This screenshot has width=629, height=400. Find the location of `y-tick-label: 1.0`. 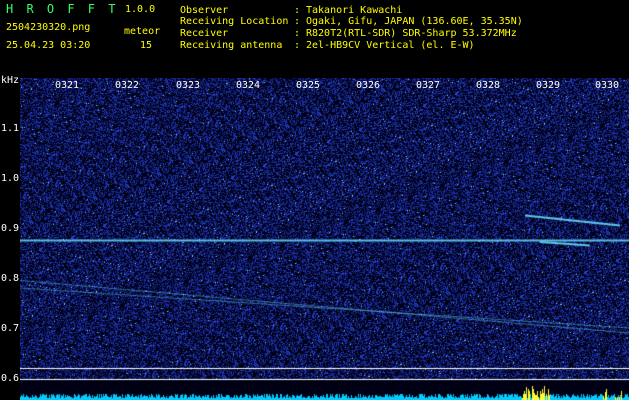

y-tick-label: 1.0 is located at coordinates (10, 178).